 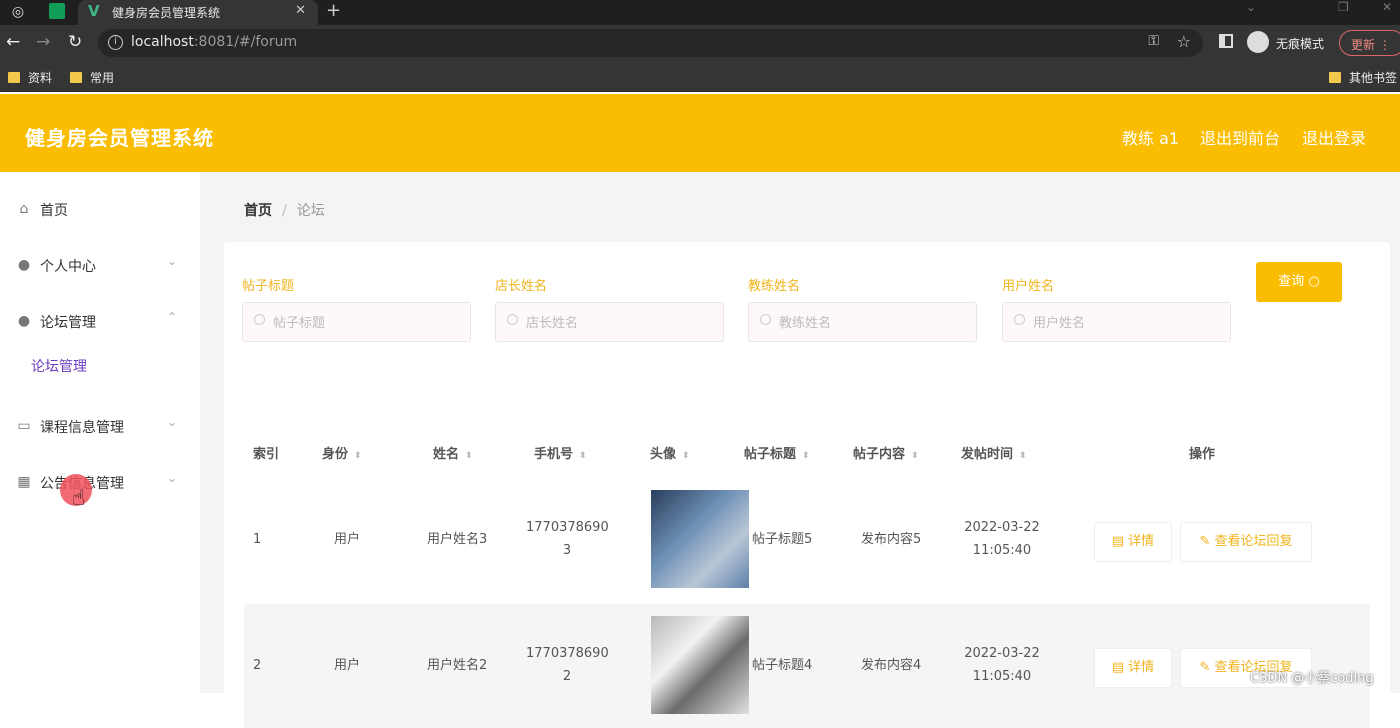 What do you see at coordinates (782, 665) in the screenshot?
I see `cell-post-title: 帖子标题4` at bounding box center [782, 665].